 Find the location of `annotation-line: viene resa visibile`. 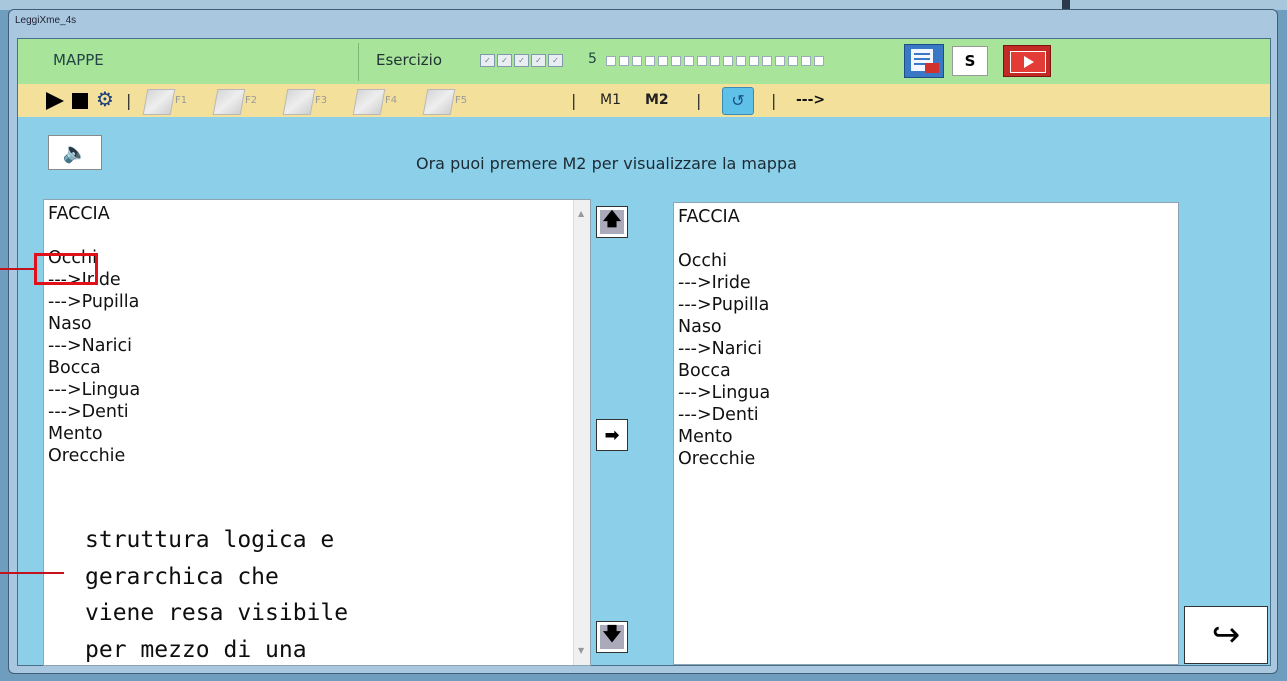

annotation-line: viene resa visibile is located at coordinates (217, 613).